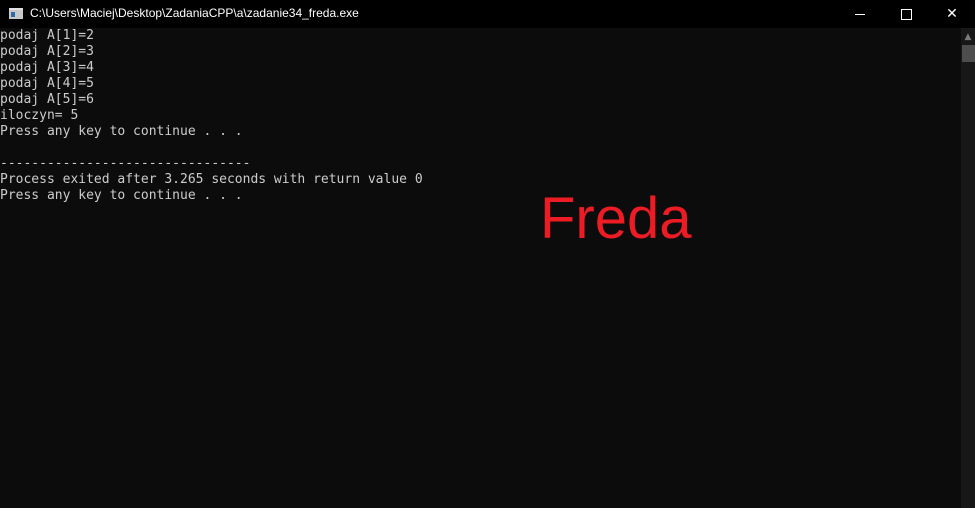 The width and height of the screenshot is (975, 508). Describe the element at coordinates (39, 115) in the screenshot. I see `console-line: iloczyn= 5` at that location.